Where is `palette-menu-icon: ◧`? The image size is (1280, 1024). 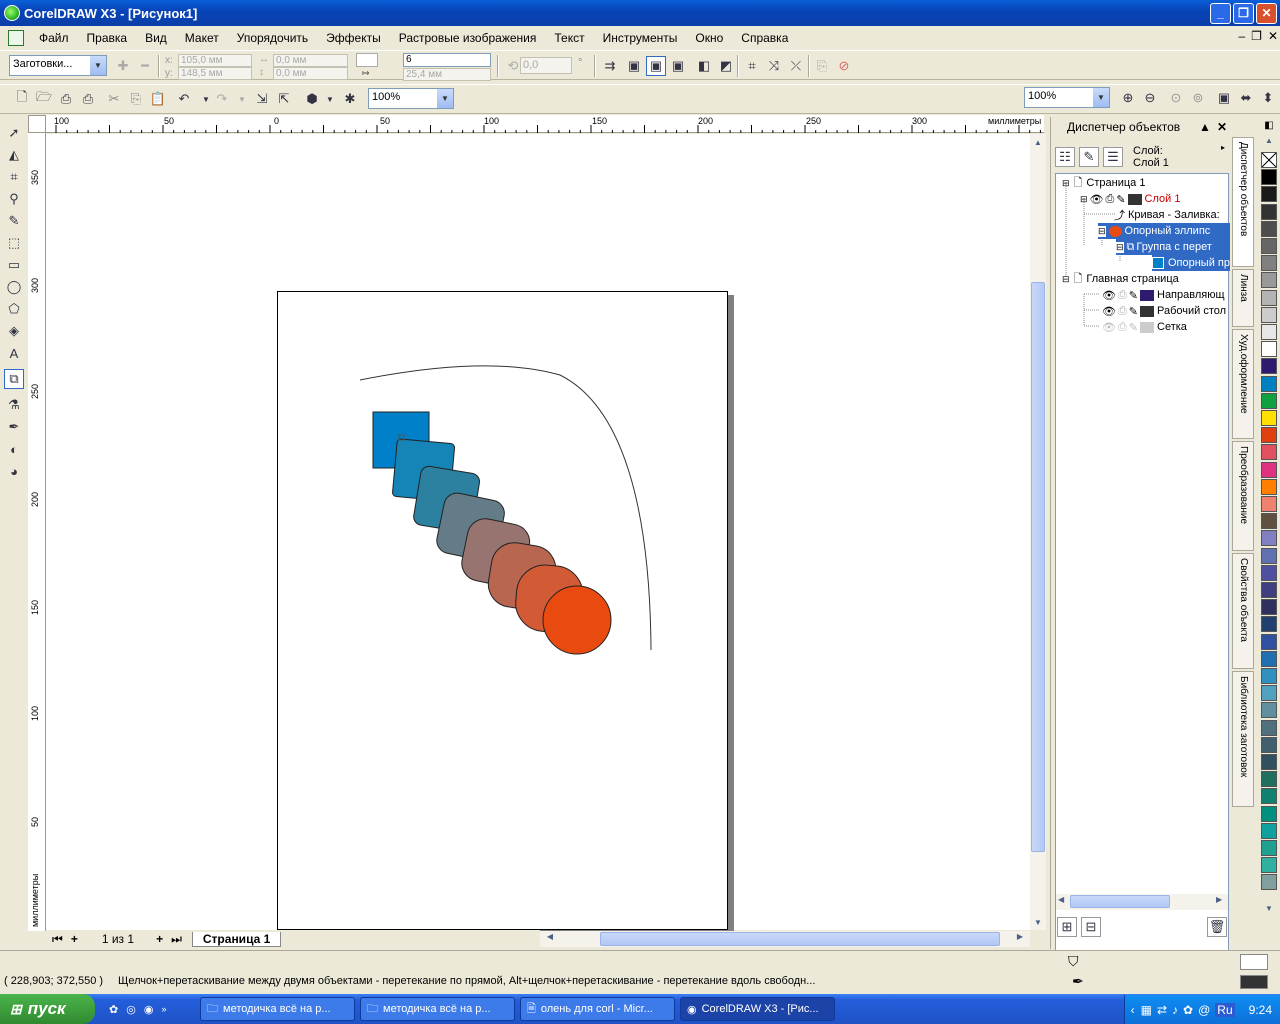
palette-menu-icon: ◧ is located at coordinates (1269, 127).